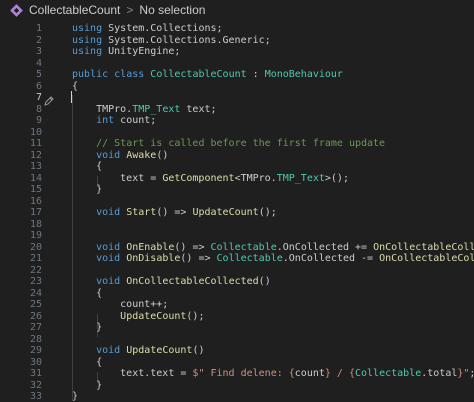 This screenshot has height=402, width=474. I want to click on breadcrumb-file: CollectableCount, so click(74, 10).